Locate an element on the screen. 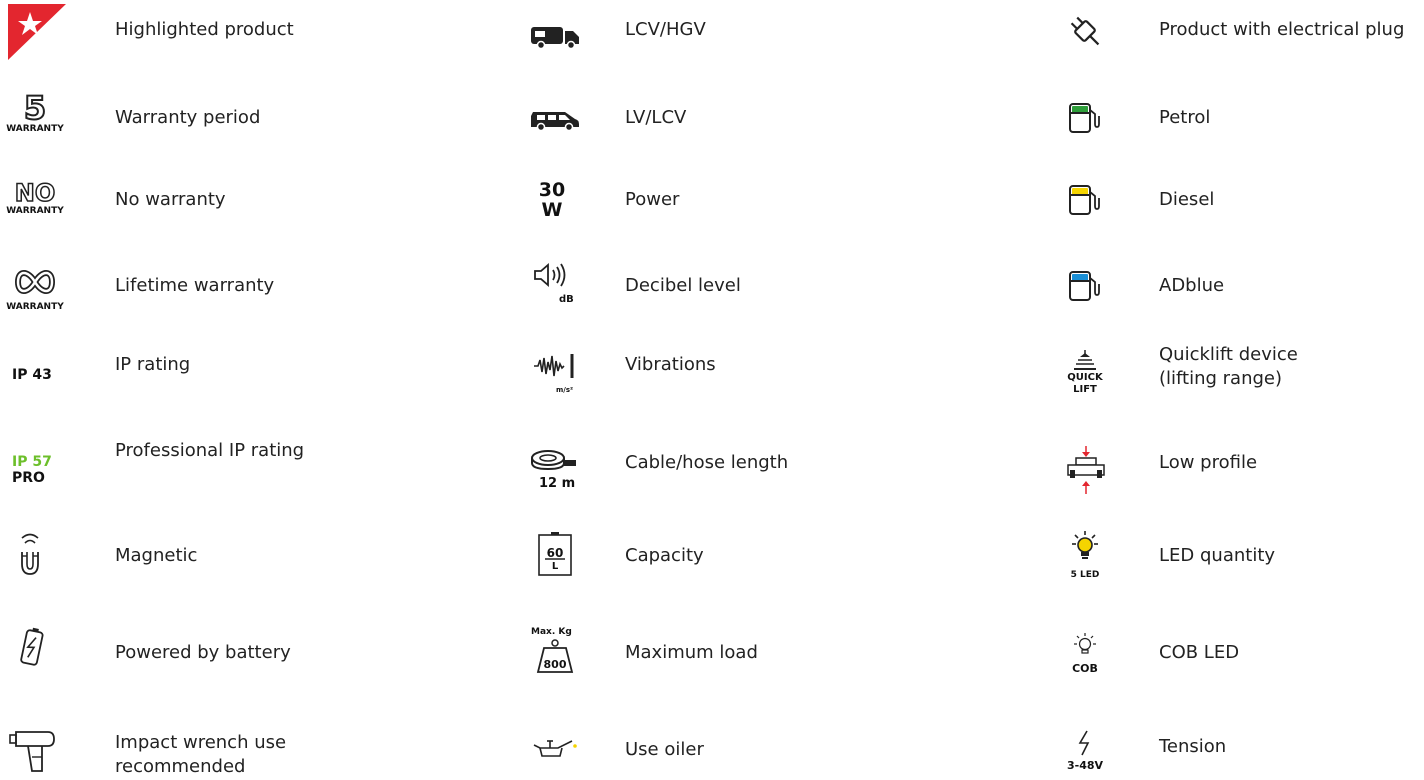 This screenshot has height=780, width=1424. max-load-caption: Max. Kg is located at coordinates (551, 632).